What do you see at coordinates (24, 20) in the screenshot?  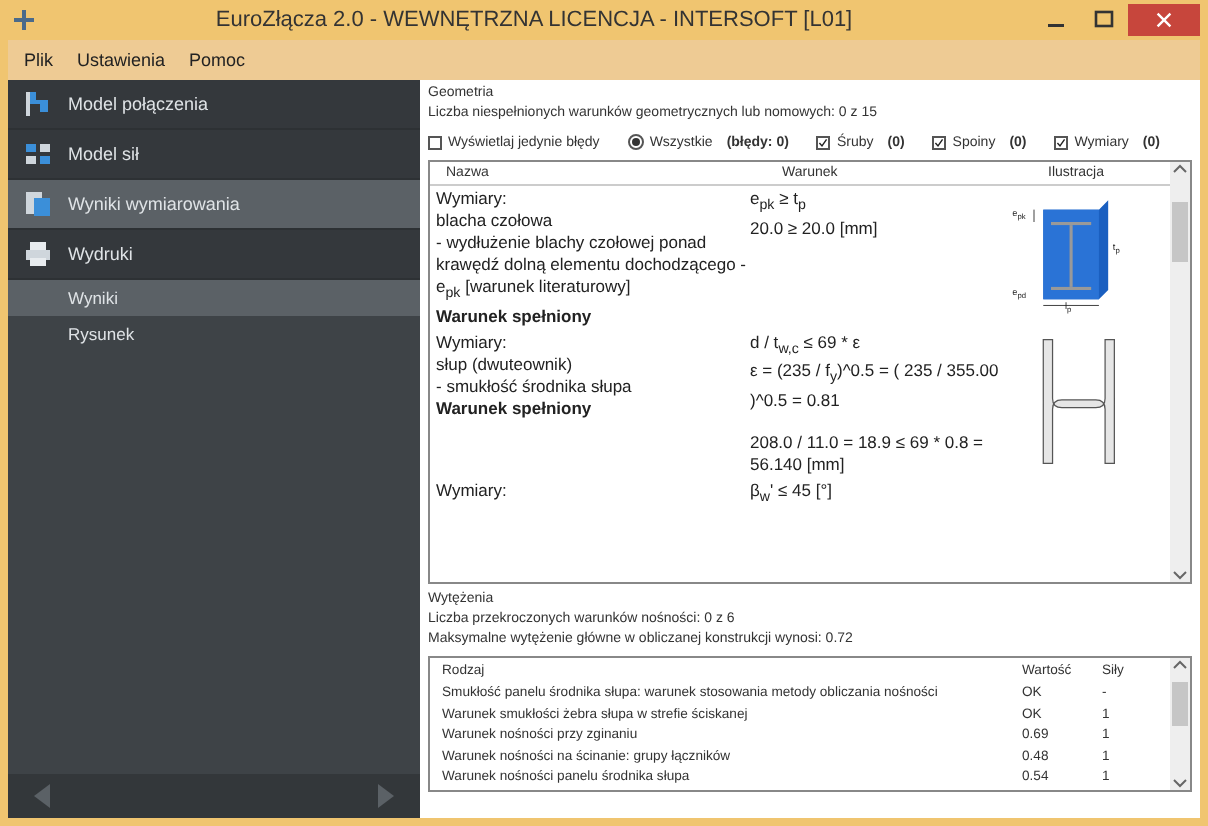 I see `app-icon` at bounding box center [24, 20].